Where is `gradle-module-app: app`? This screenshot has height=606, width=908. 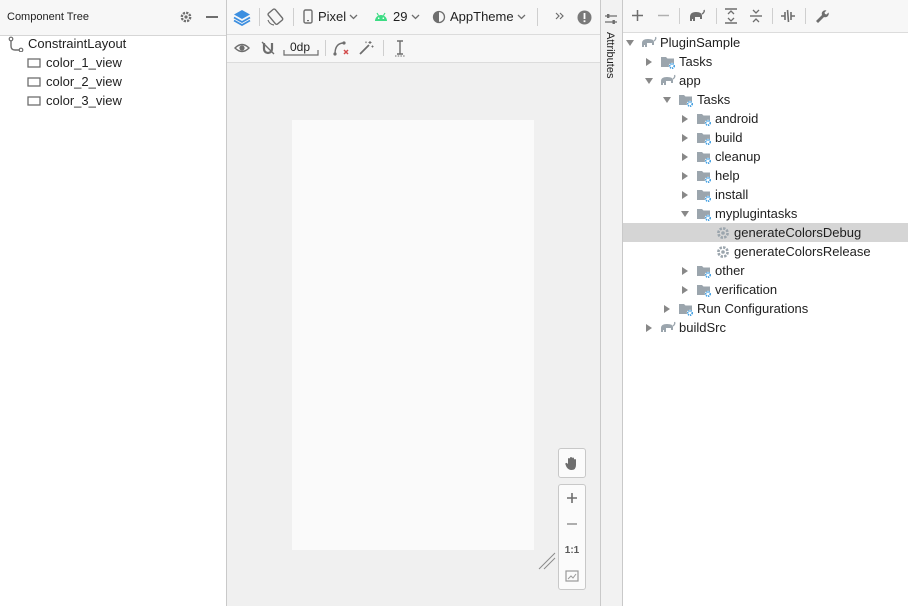
gradle-module-app: app is located at coordinates (765, 80).